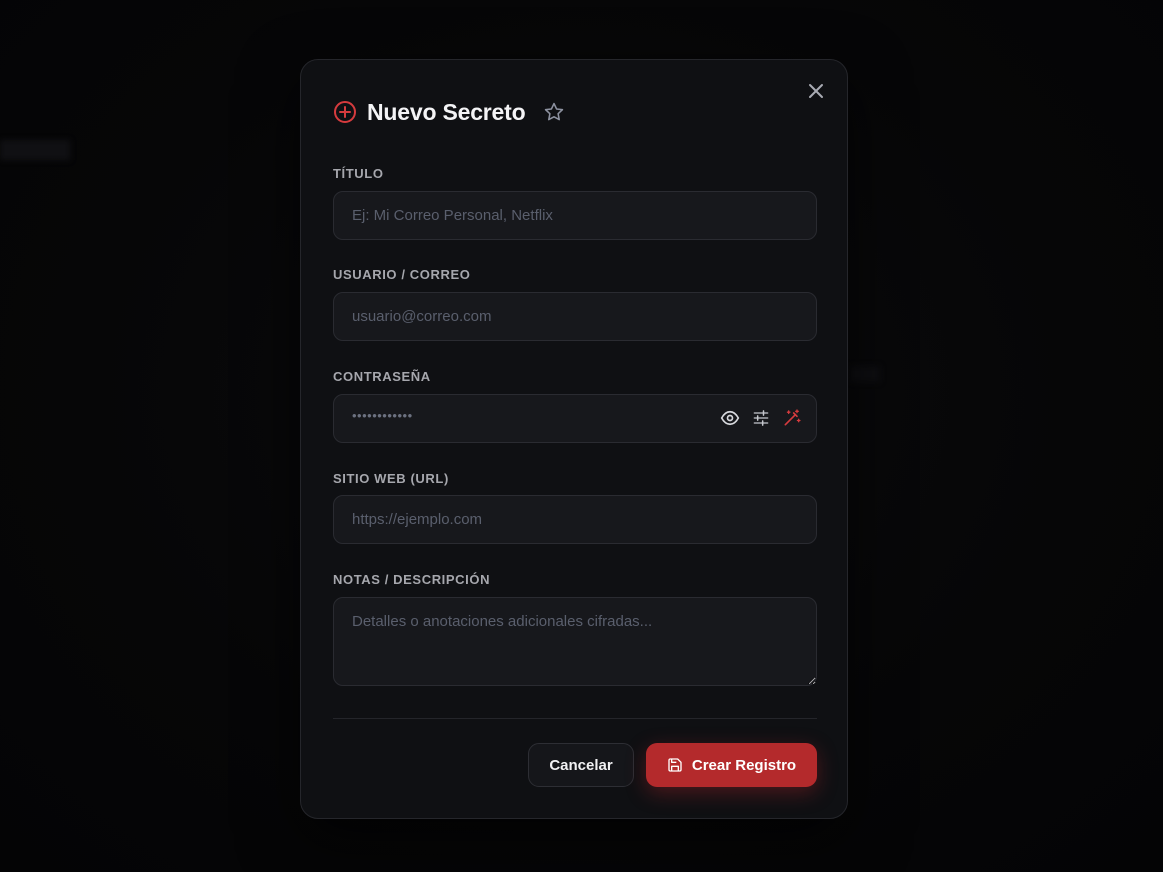 Image resolution: width=1163 pixels, height=872 pixels. I want to click on modal-header: Nuevo Secreto, so click(449, 112).